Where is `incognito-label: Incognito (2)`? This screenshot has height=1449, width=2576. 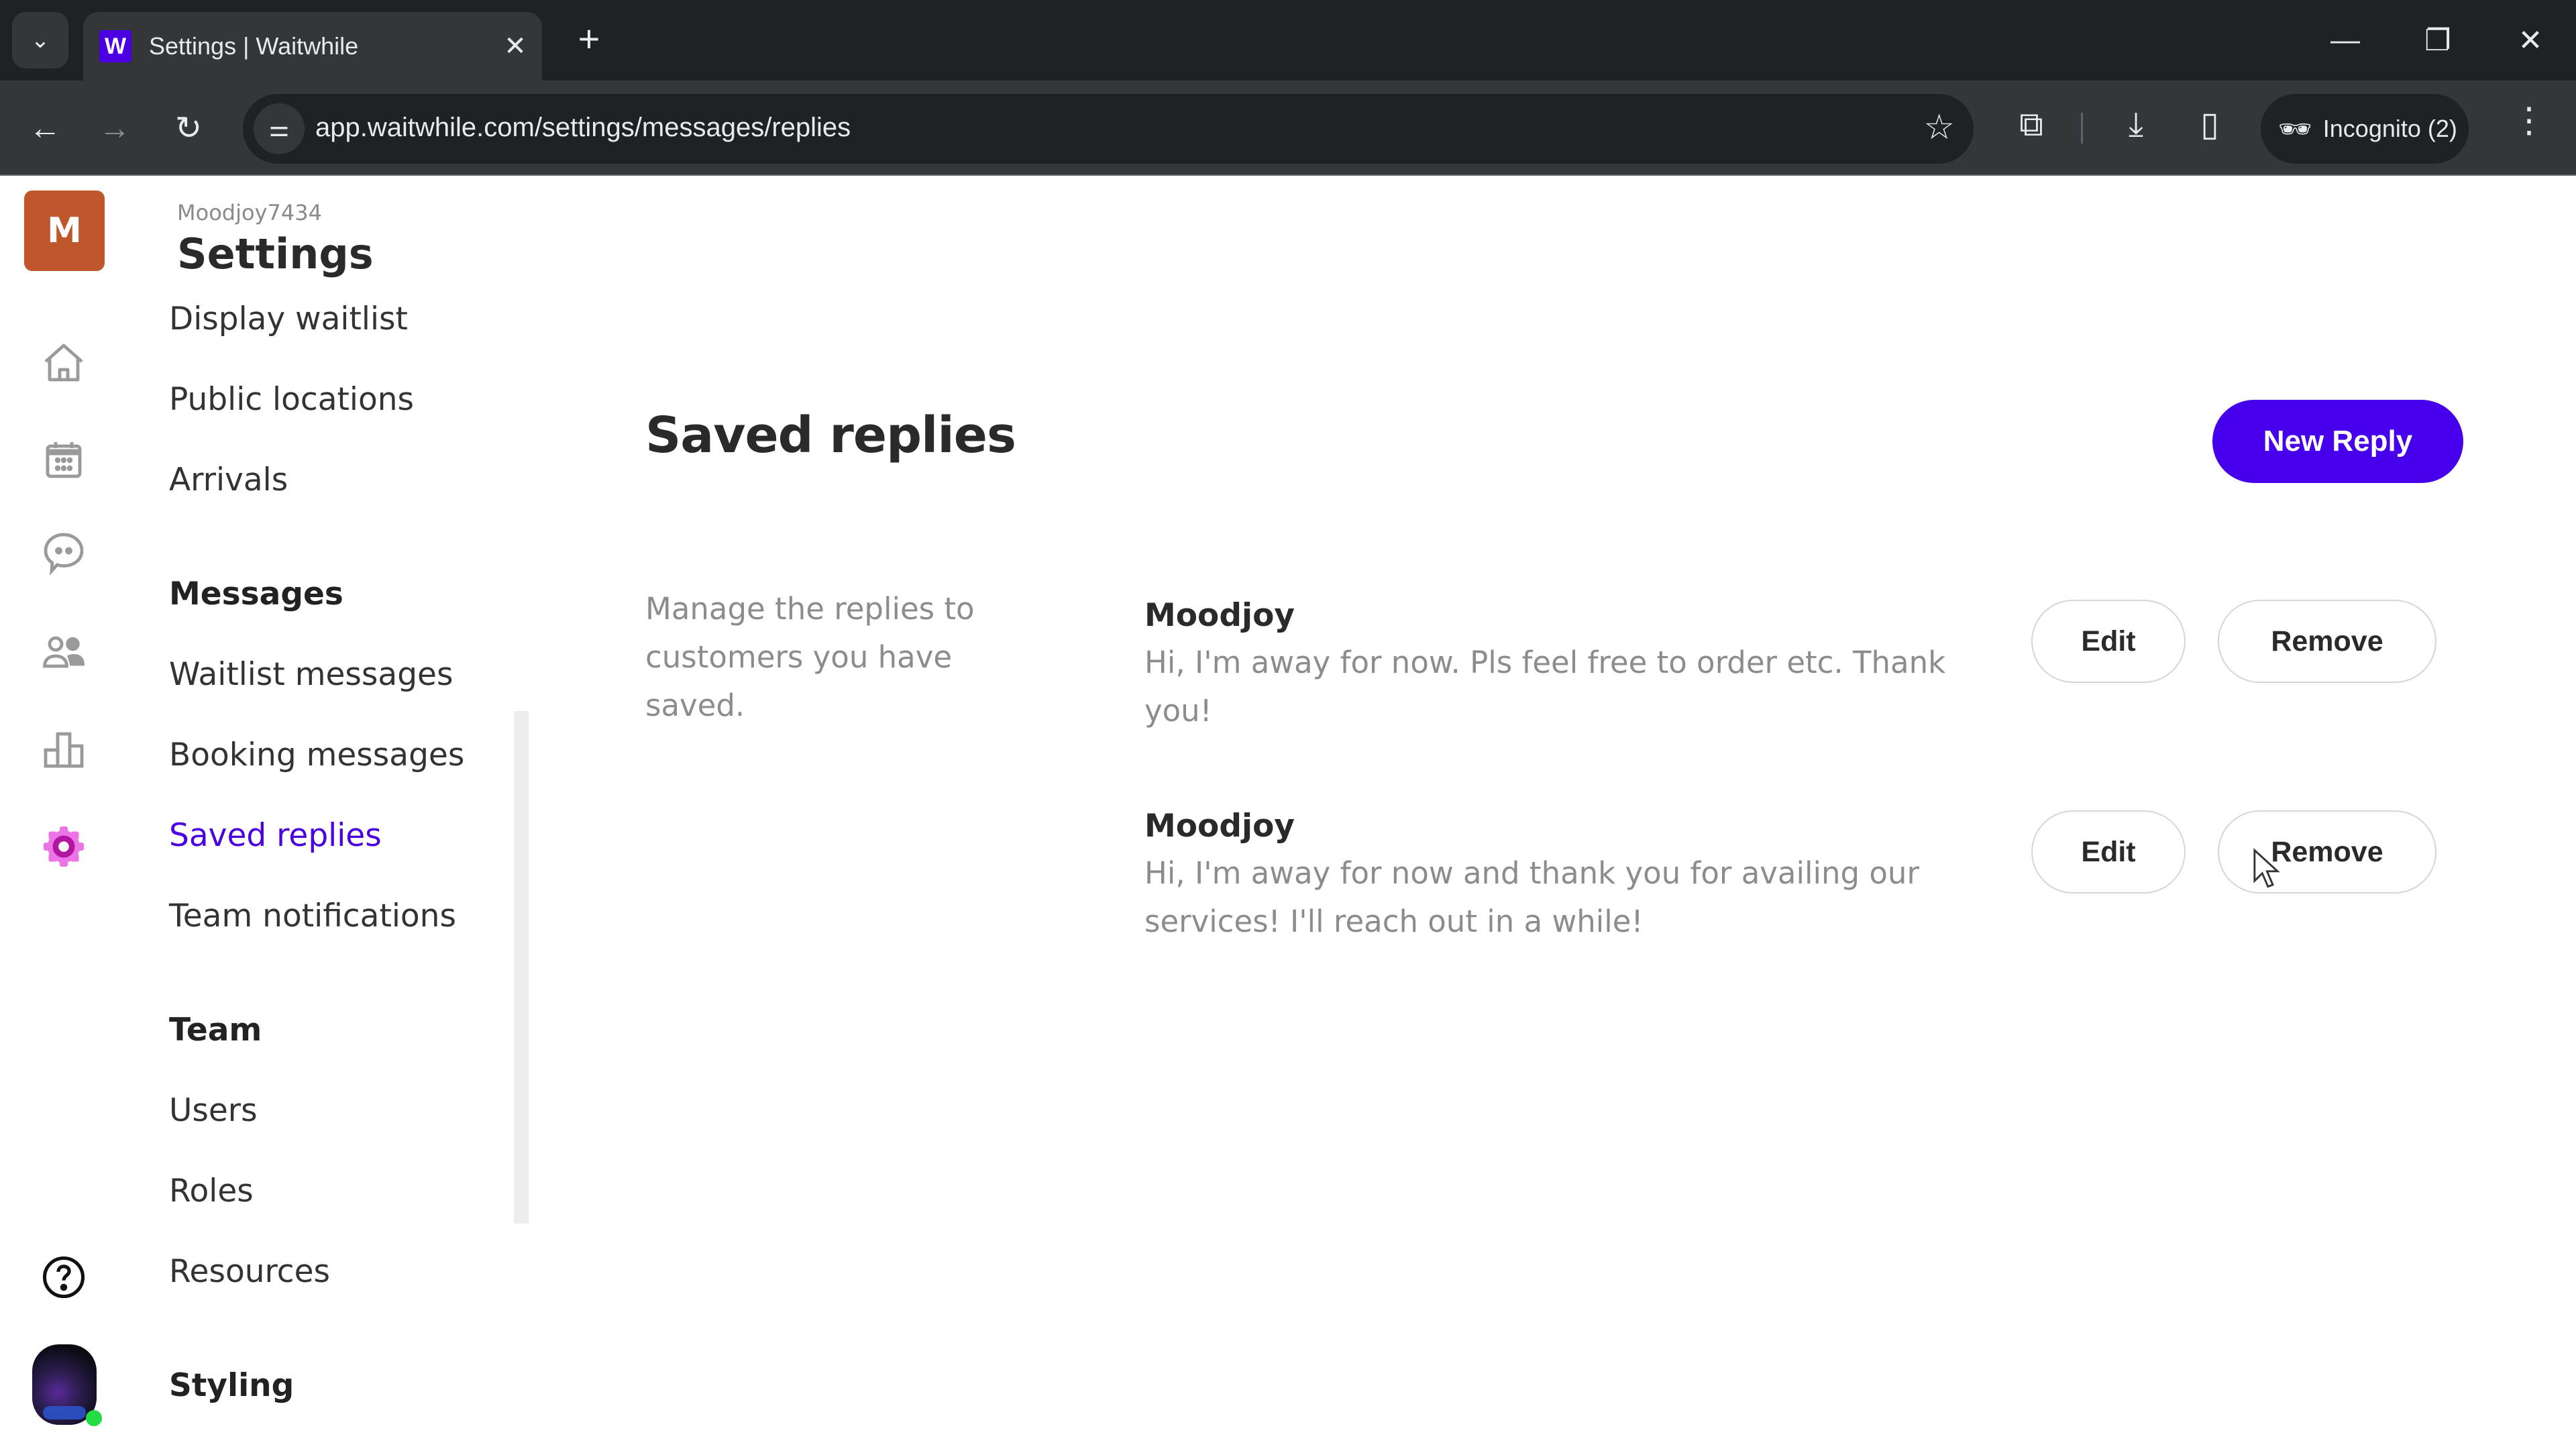
incognito-label: Incognito (2) is located at coordinates (2389, 128).